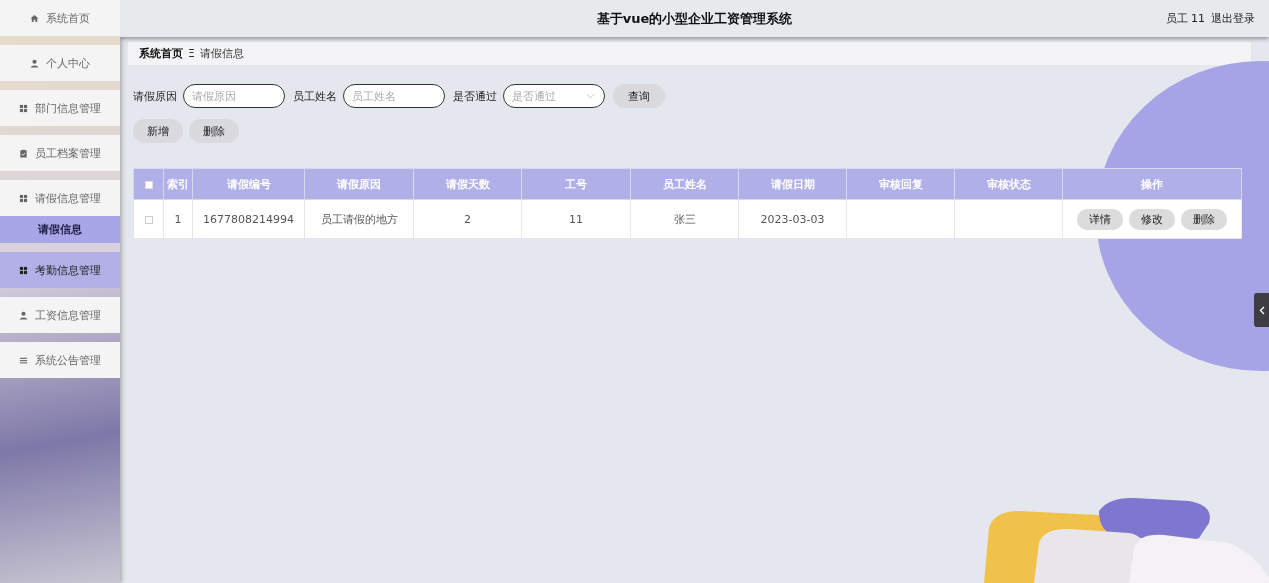 The image size is (1269, 583). What do you see at coordinates (158, 131) in the screenshot?
I see `add-button: 新增` at bounding box center [158, 131].